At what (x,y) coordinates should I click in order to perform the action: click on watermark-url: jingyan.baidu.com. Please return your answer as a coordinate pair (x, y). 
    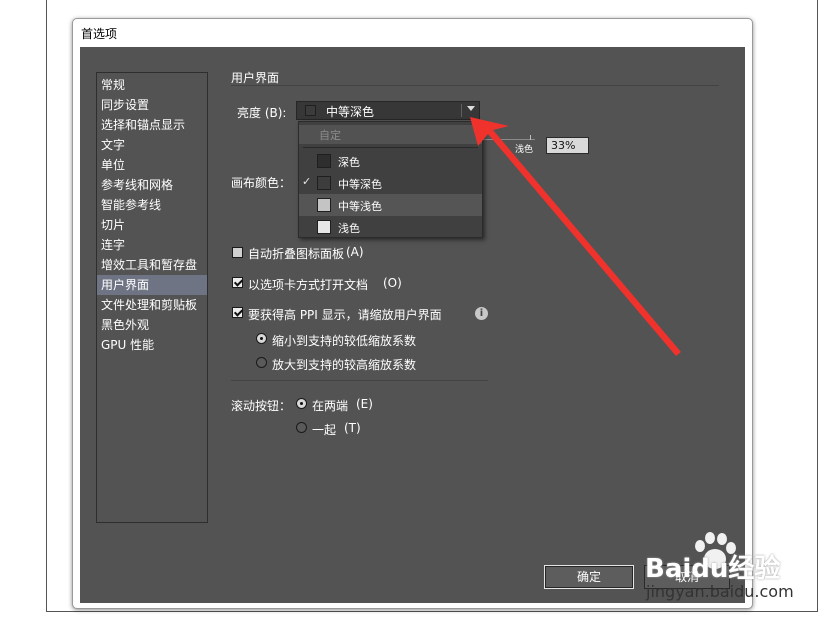
    Looking at the image, I should click on (720, 591).